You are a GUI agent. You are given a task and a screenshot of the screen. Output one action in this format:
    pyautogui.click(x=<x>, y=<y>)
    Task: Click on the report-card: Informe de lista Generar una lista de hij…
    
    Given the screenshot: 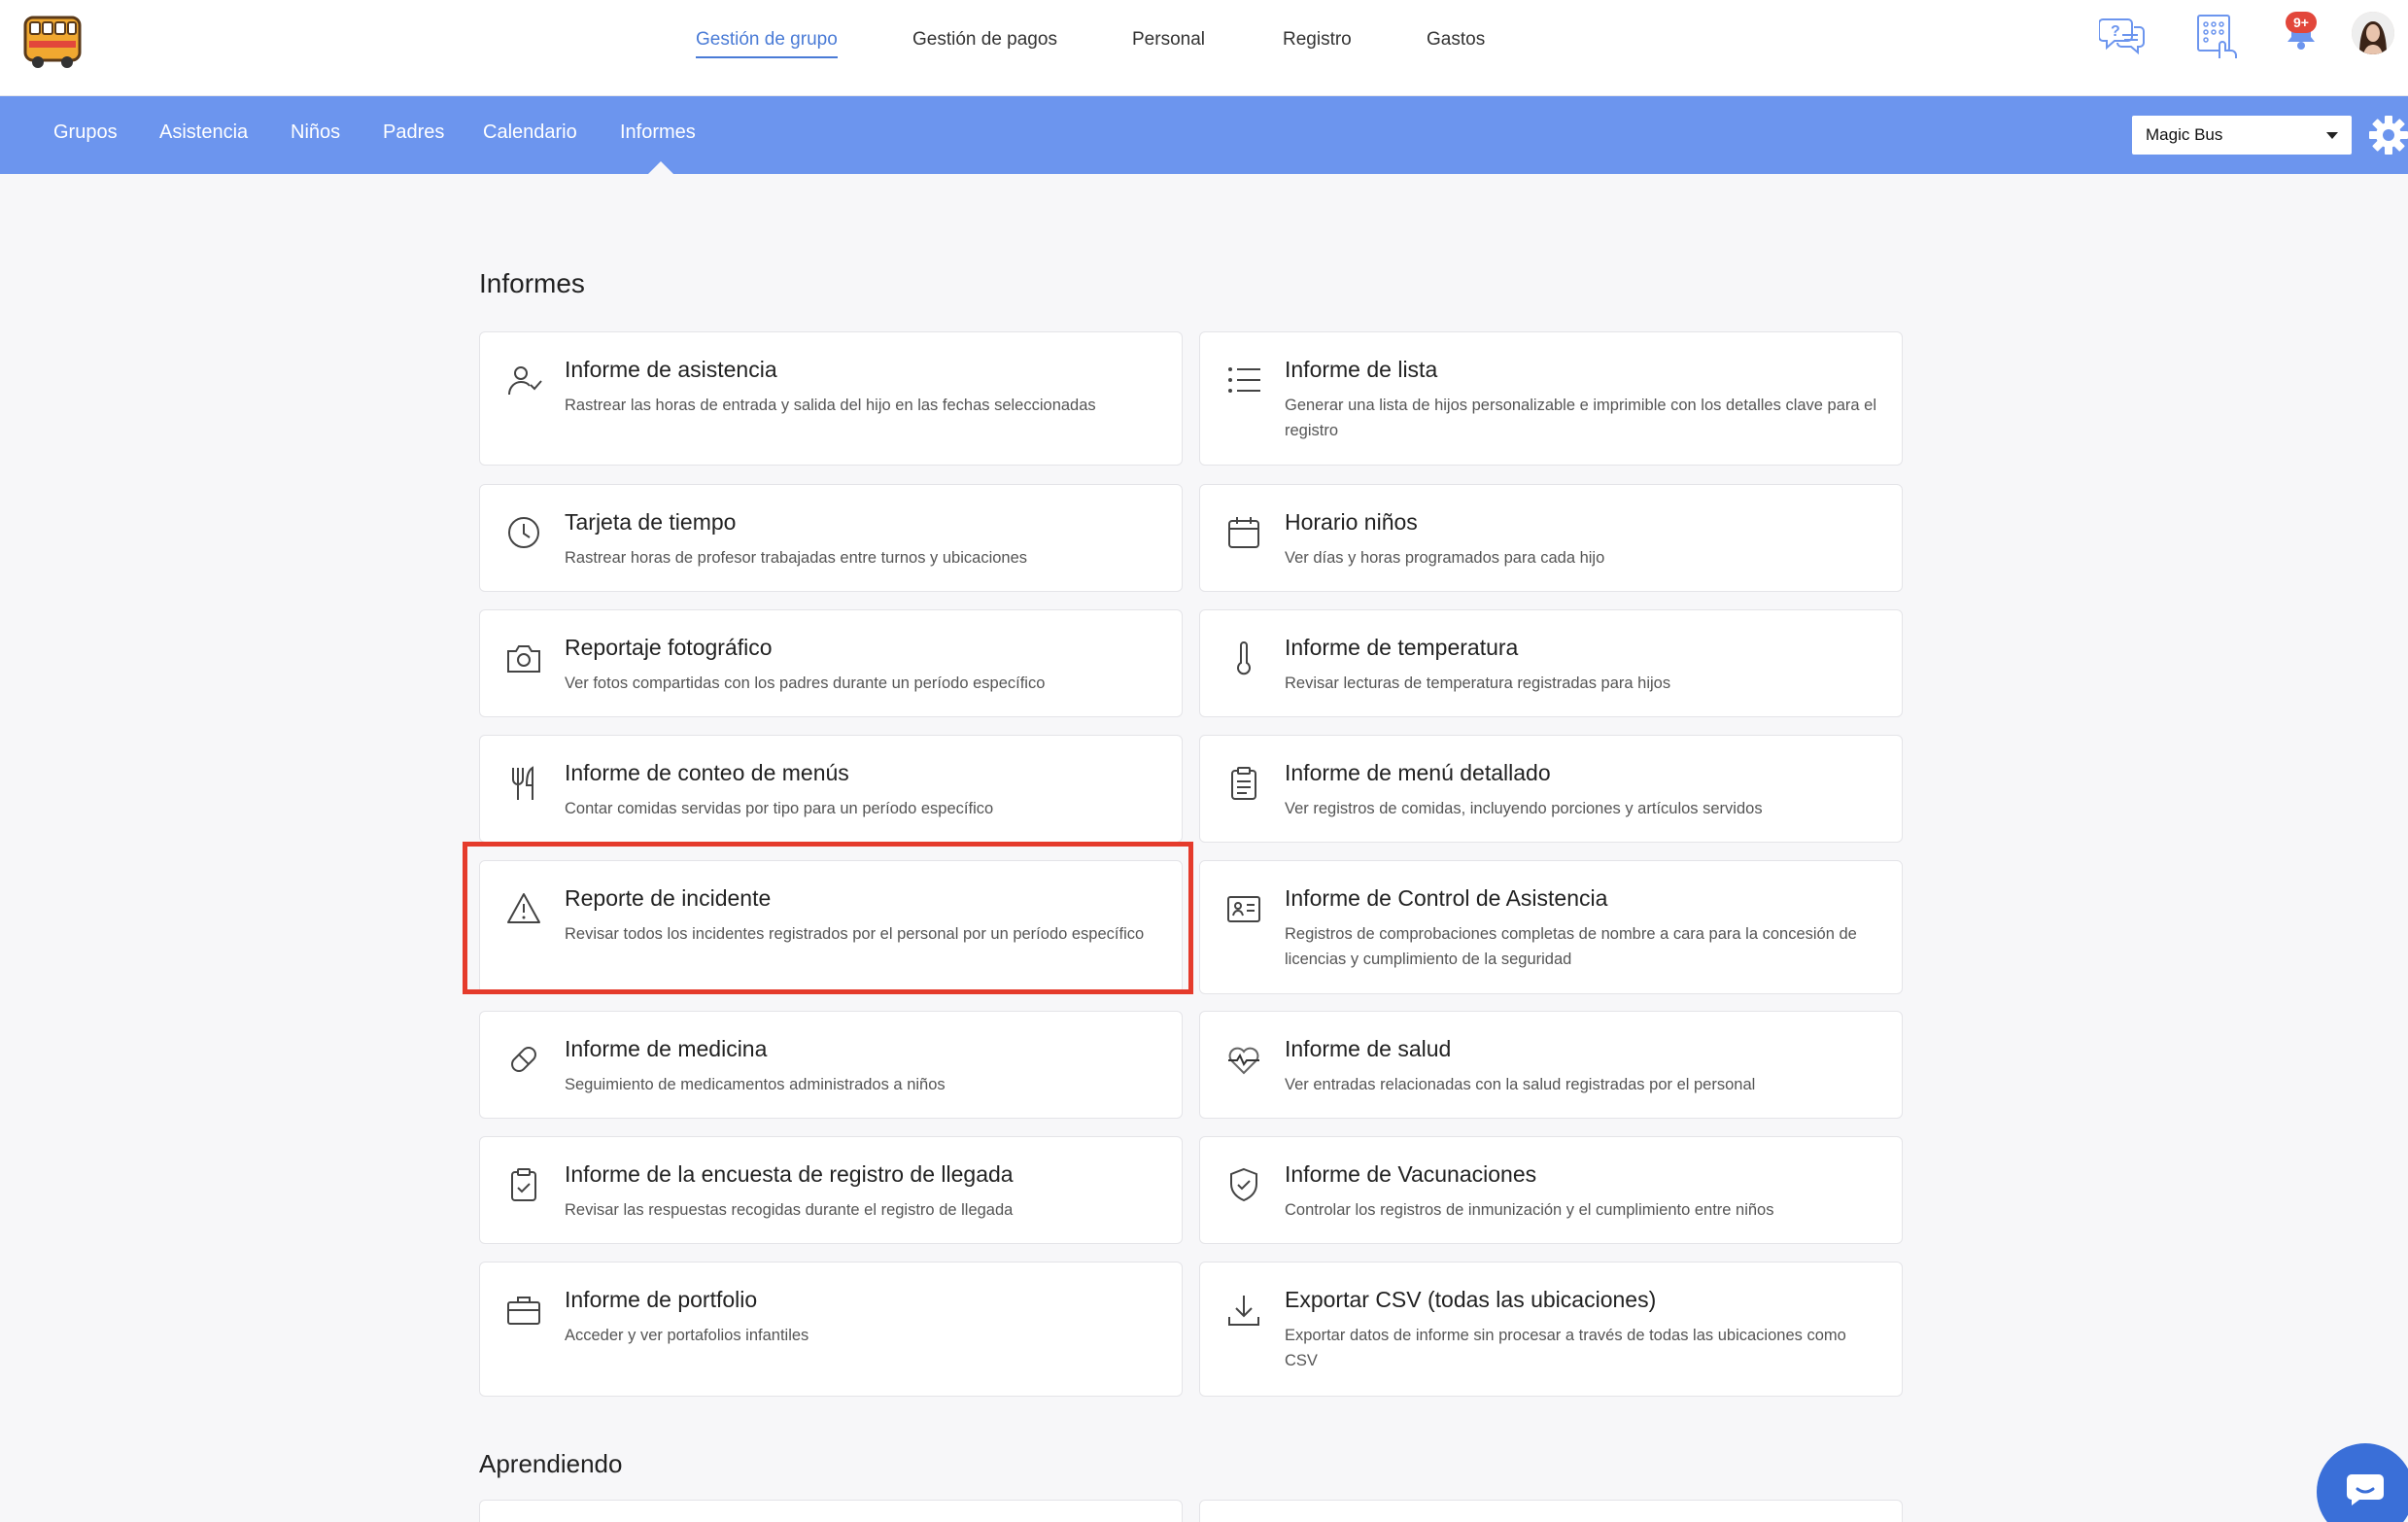 What is the action you would take?
    pyautogui.click(x=1551, y=398)
    